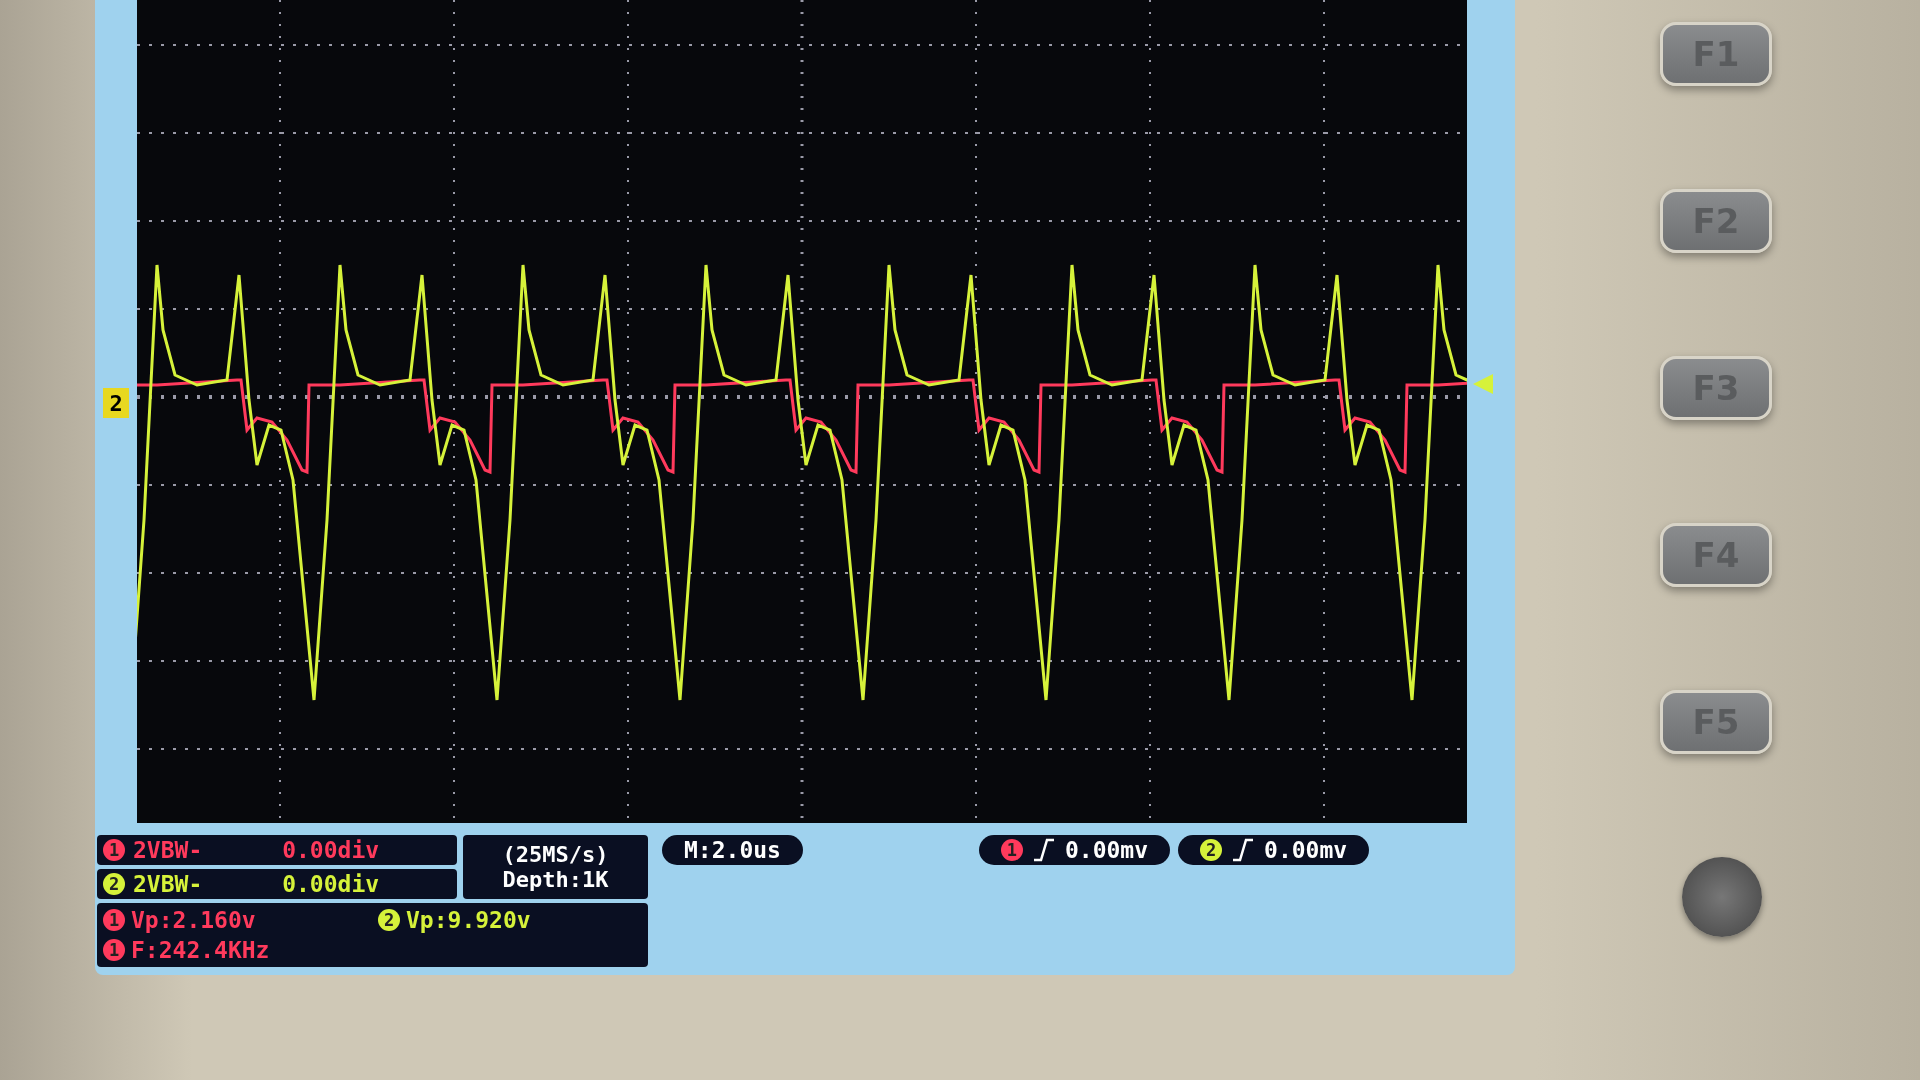  What do you see at coordinates (555, 879) in the screenshot?
I see `memory-depth: Depth:1K` at bounding box center [555, 879].